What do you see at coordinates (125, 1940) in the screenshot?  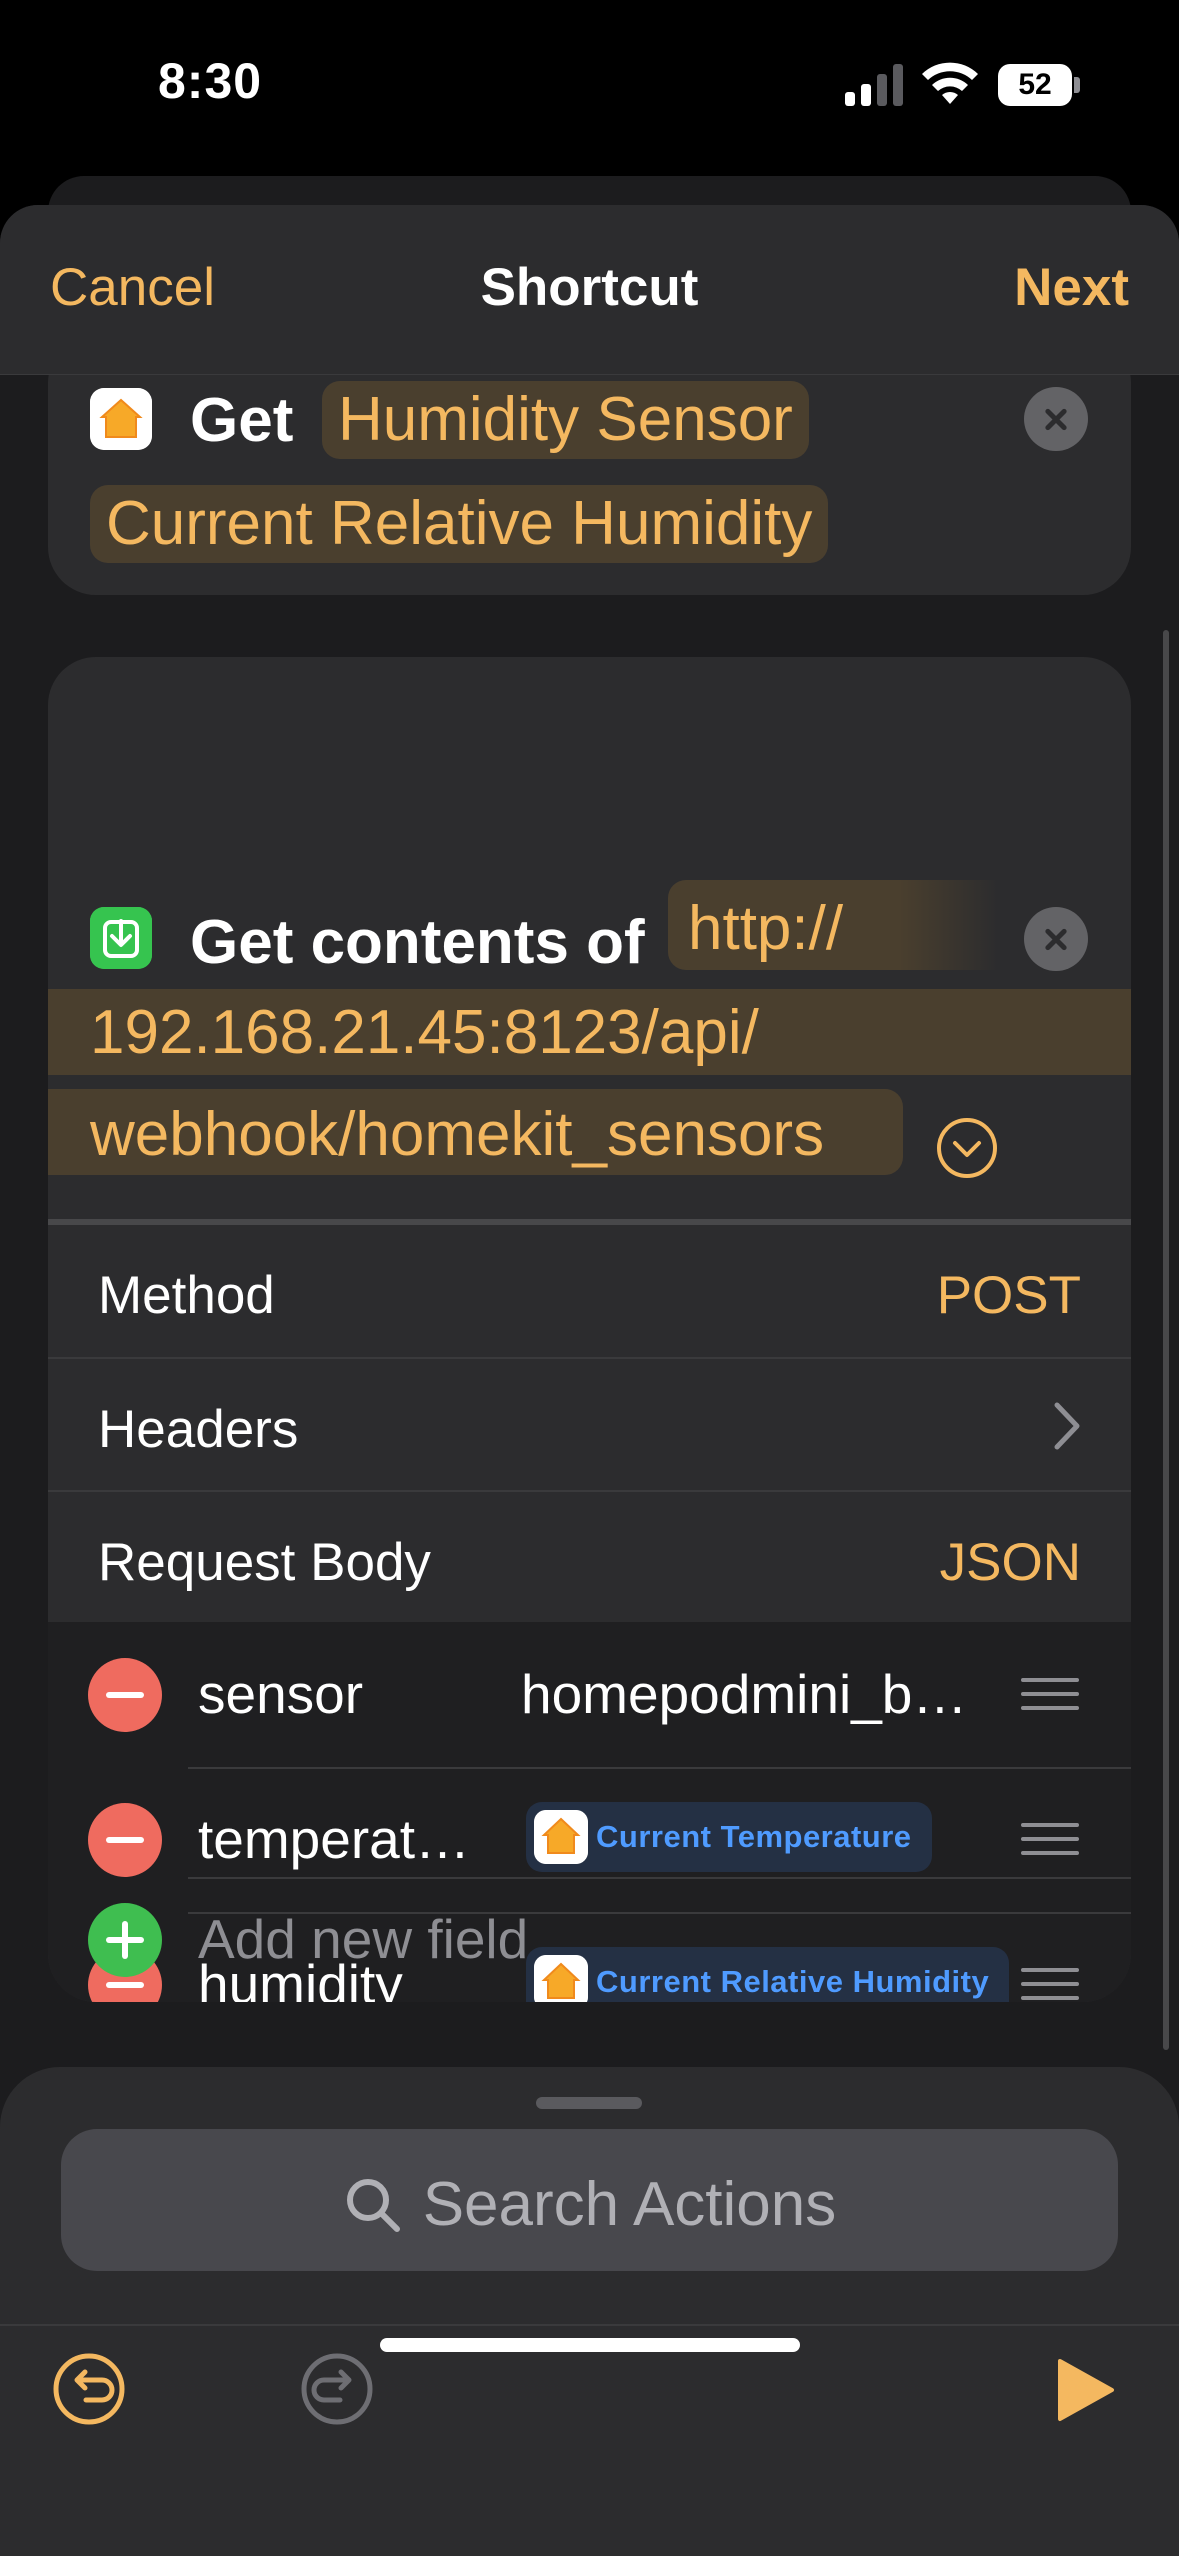 I see `add-field-button` at bounding box center [125, 1940].